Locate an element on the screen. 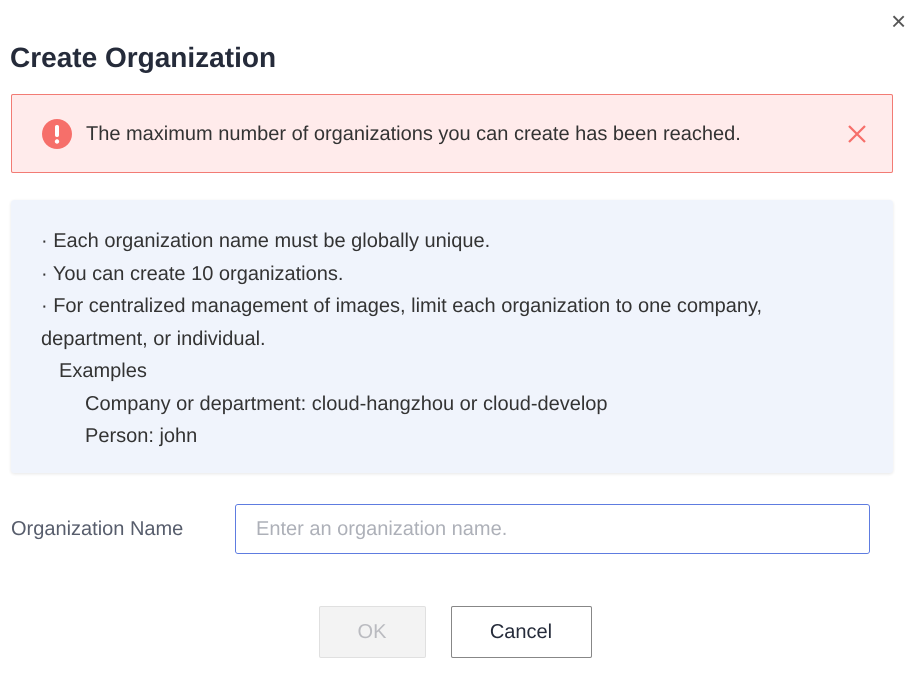 This screenshot has width=910, height=691. error-icon is located at coordinates (57, 133).